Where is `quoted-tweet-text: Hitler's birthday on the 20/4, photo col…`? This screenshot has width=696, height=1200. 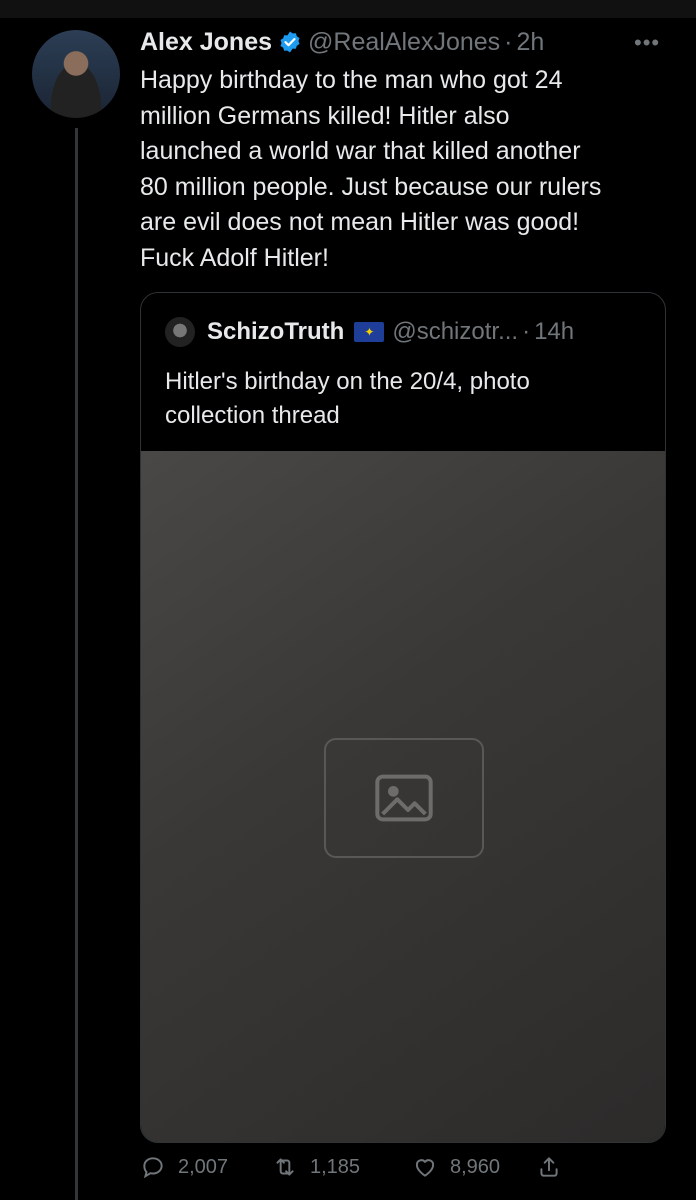 quoted-tweet-text: Hitler's birthday on the 20/4, photo col… is located at coordinates (347, 399).